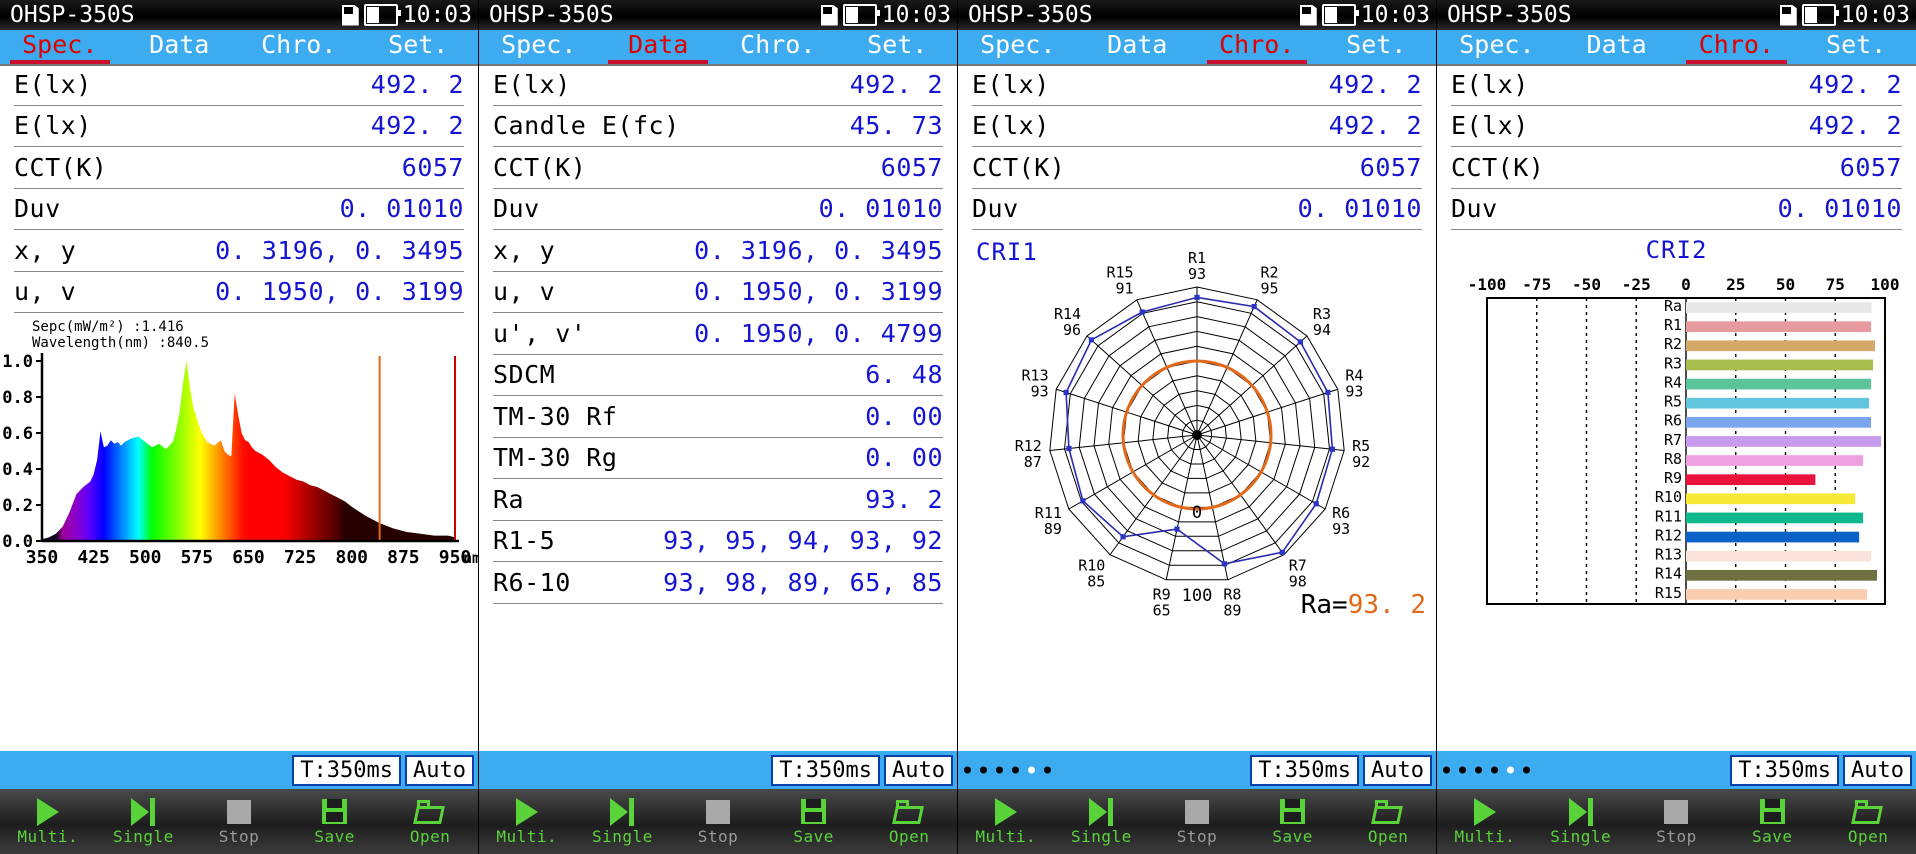 Image resolution: width=1916 pixels, height=854 pixels. I want to click on open-folder-icon, so click(909, 812).